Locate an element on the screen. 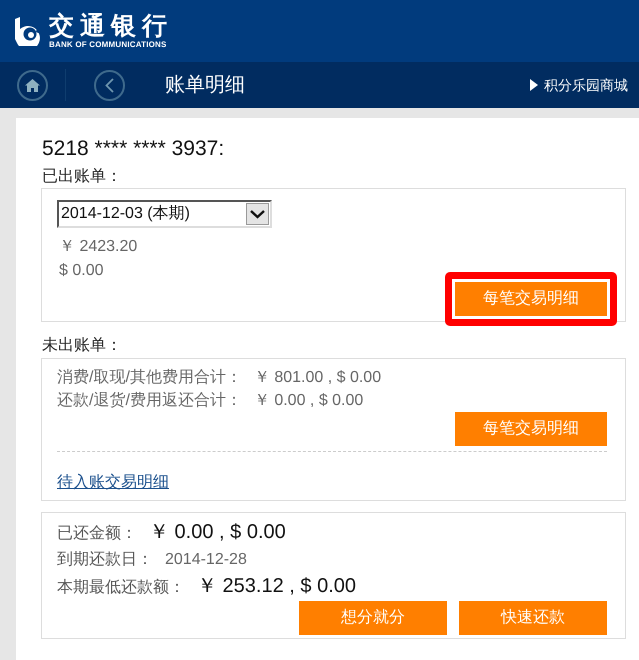  summary-value: ￥ 801.00 , $ 0.00 is located at coordinates (318, 378).